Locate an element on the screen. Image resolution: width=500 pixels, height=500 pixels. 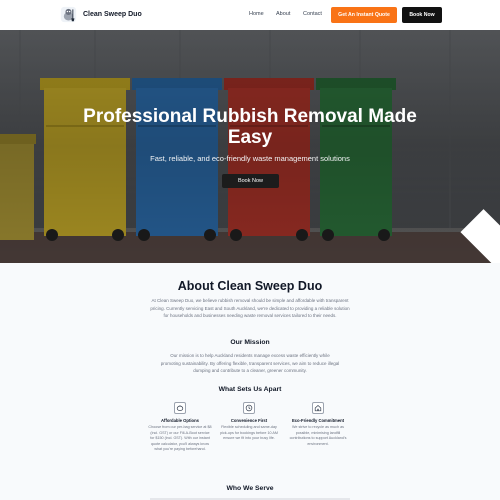
piggy-bank-icon is located at coordinates (180, 408).